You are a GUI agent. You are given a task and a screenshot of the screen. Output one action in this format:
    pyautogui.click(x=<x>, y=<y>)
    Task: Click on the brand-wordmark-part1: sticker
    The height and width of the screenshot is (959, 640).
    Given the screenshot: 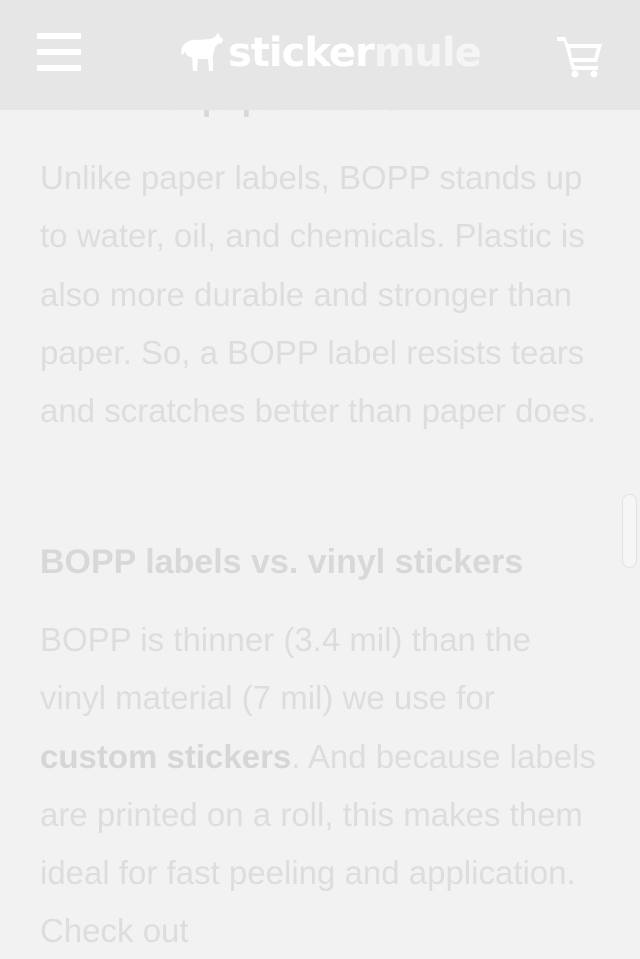 What is the action you would take?
    pyautogui.click(x=301, y=53)
    